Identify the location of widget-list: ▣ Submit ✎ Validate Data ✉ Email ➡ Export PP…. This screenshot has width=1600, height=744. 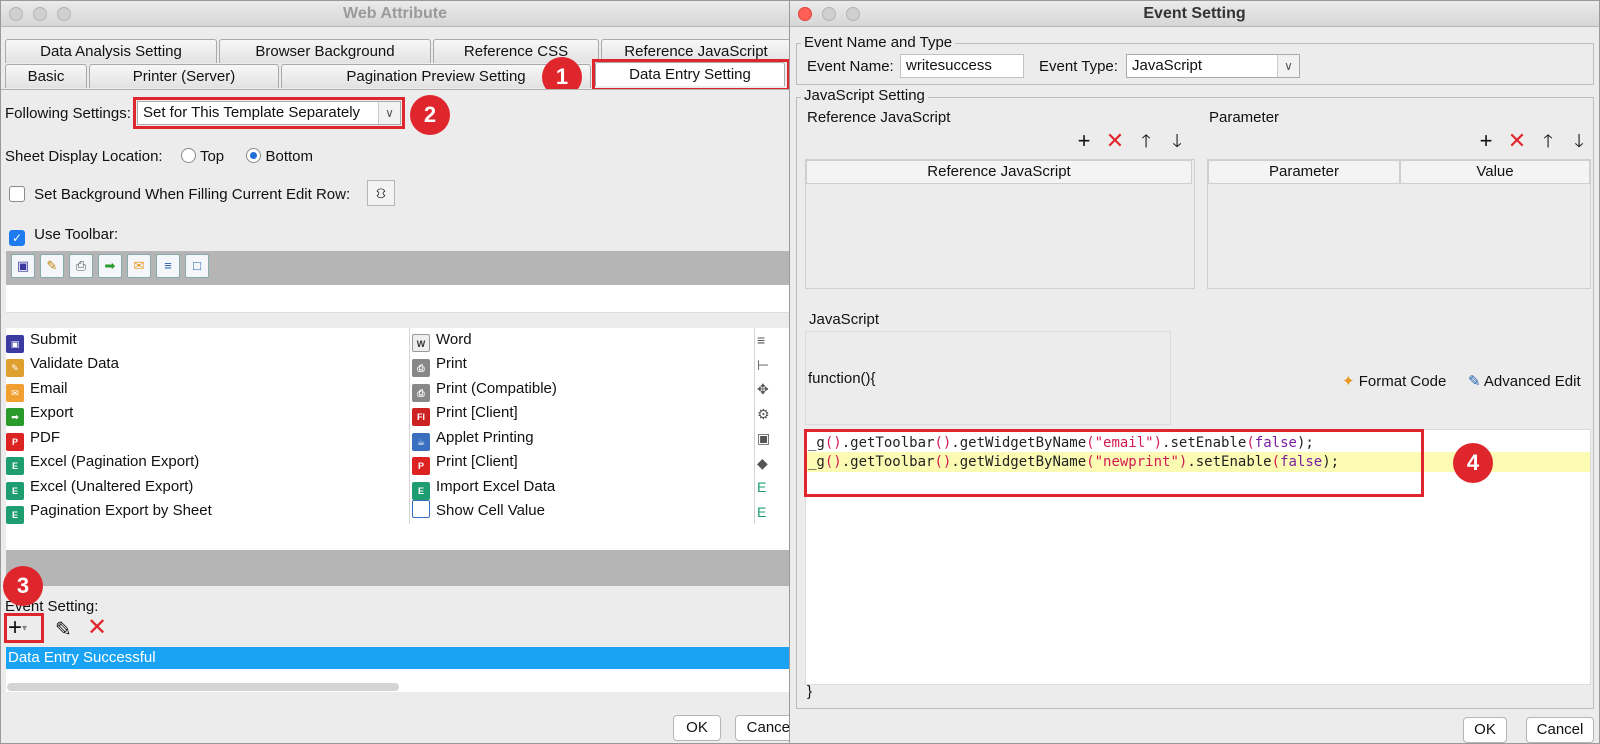
(397, 426).